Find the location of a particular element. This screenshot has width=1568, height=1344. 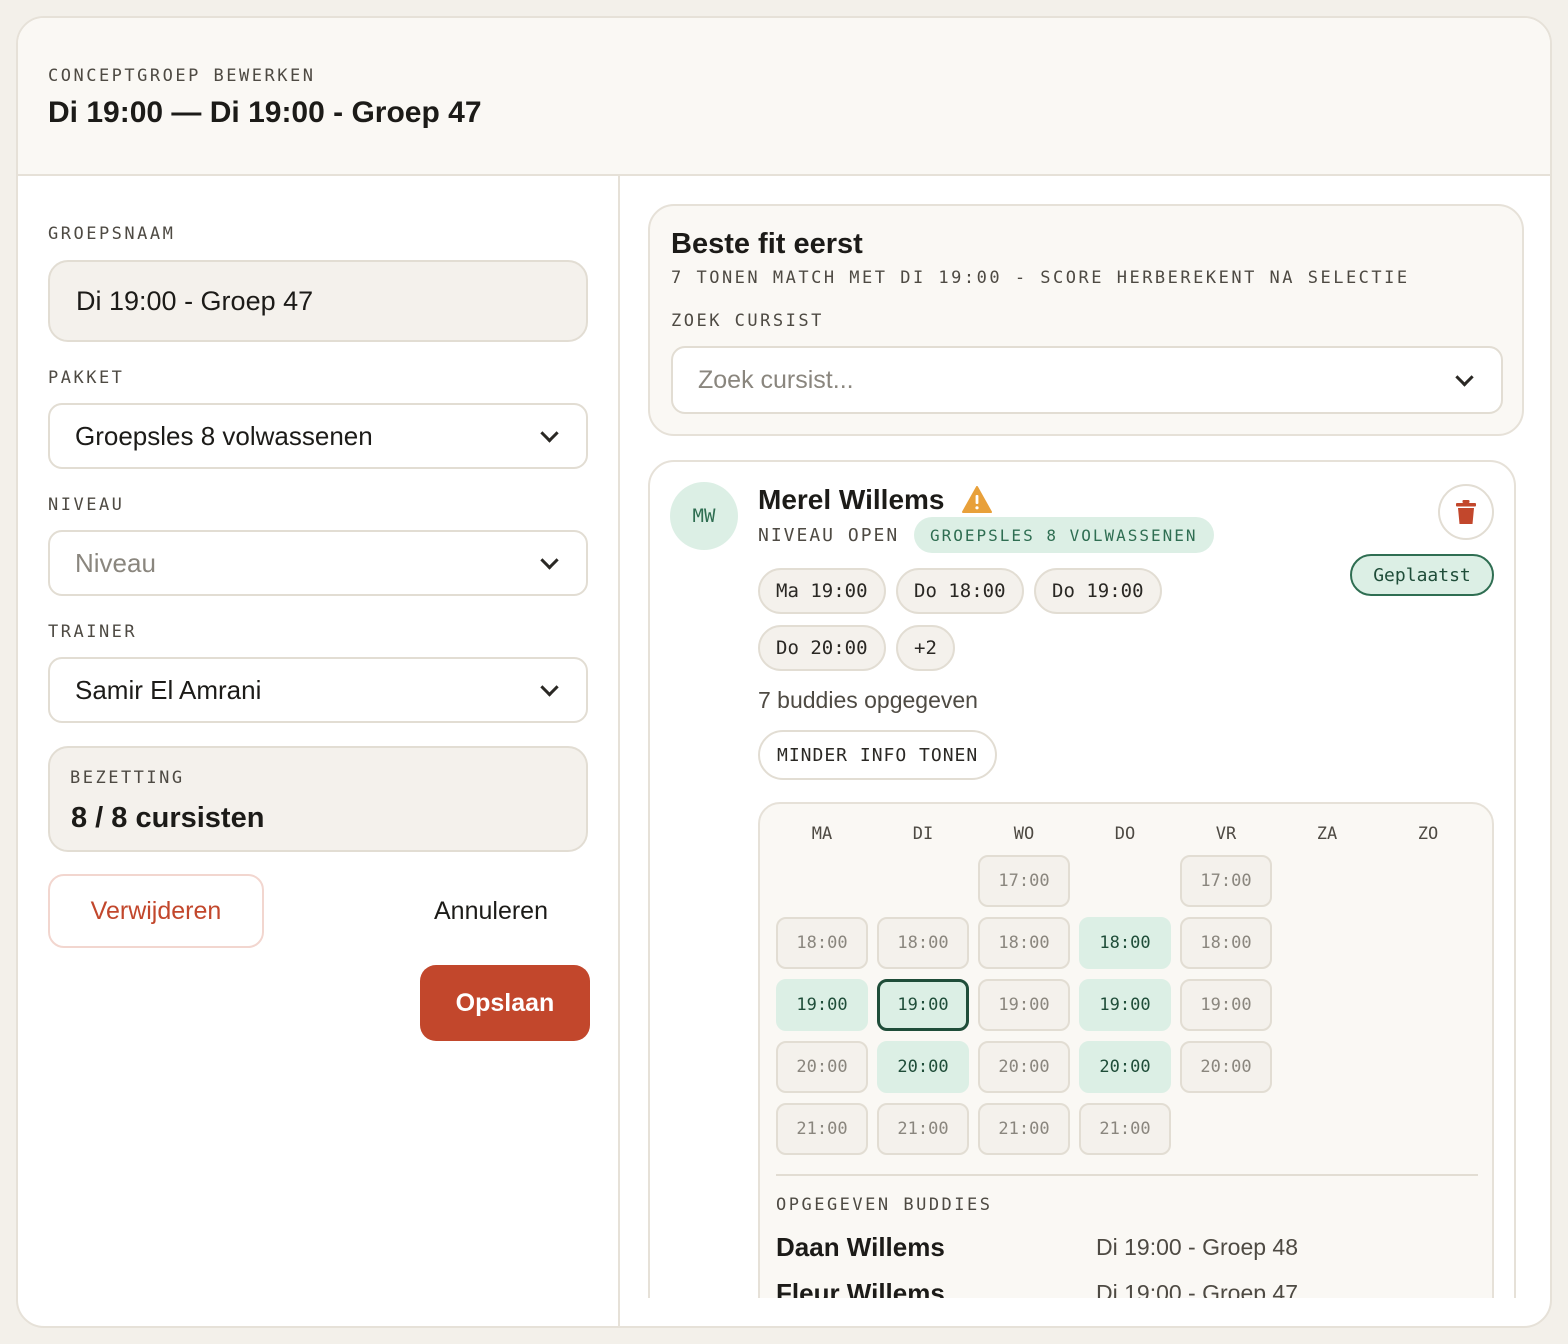

student-level: NIVEAU OPEN is located at coordinates (829, 535).